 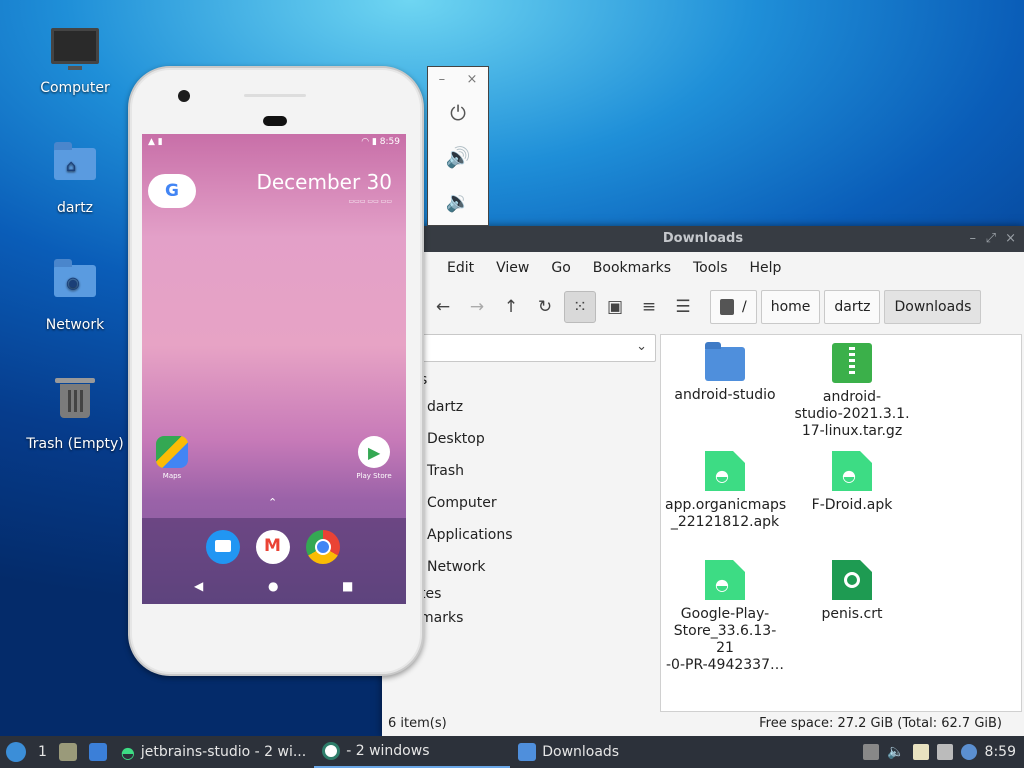 I want to click on emulator-close-button: ×, so click(x=471, y=79).